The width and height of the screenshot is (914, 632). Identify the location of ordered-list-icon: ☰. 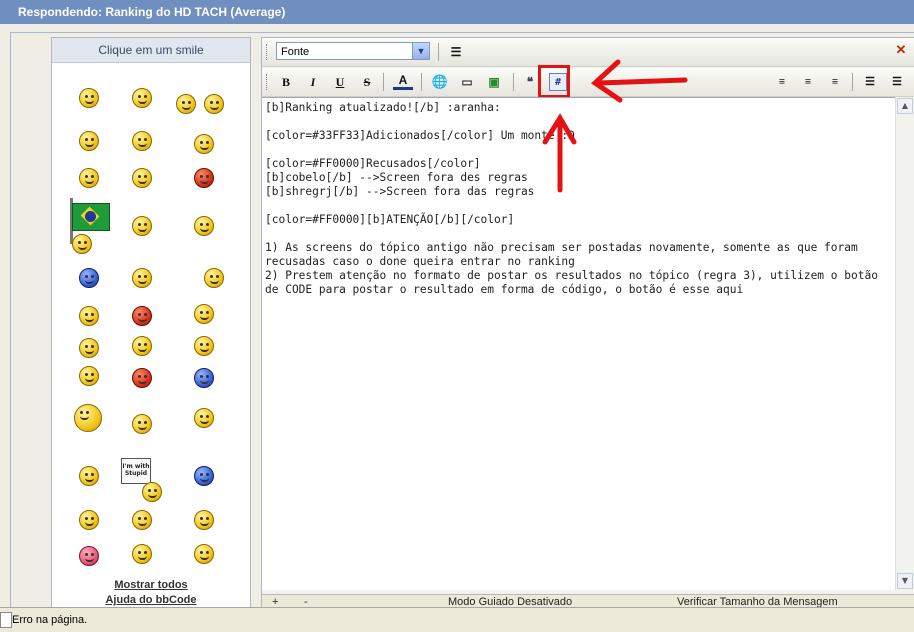
(870, 82).